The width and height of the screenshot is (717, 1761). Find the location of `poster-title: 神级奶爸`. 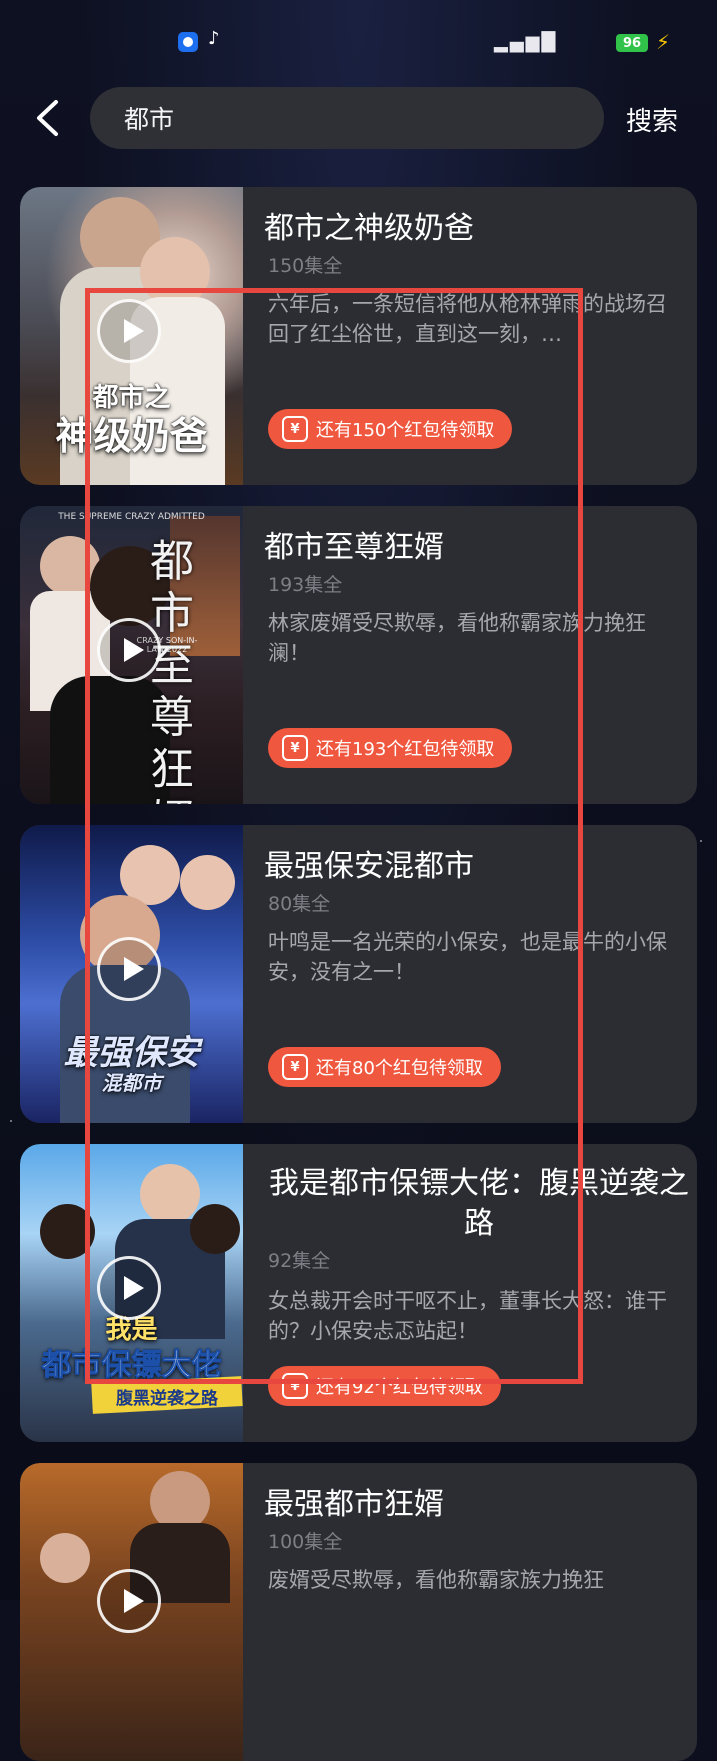

poster-title: 神级奶爸 is located at coordinates (131, 436).